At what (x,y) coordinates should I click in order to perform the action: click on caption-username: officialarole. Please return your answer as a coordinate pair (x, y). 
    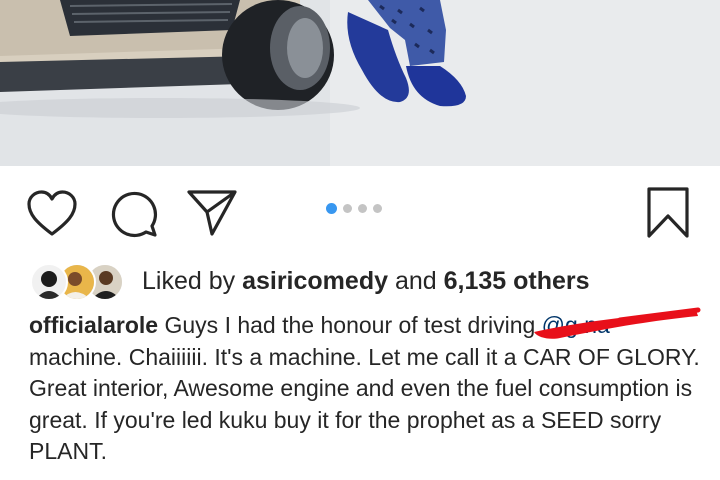
    Looking at the image, I should click on (93, 325).